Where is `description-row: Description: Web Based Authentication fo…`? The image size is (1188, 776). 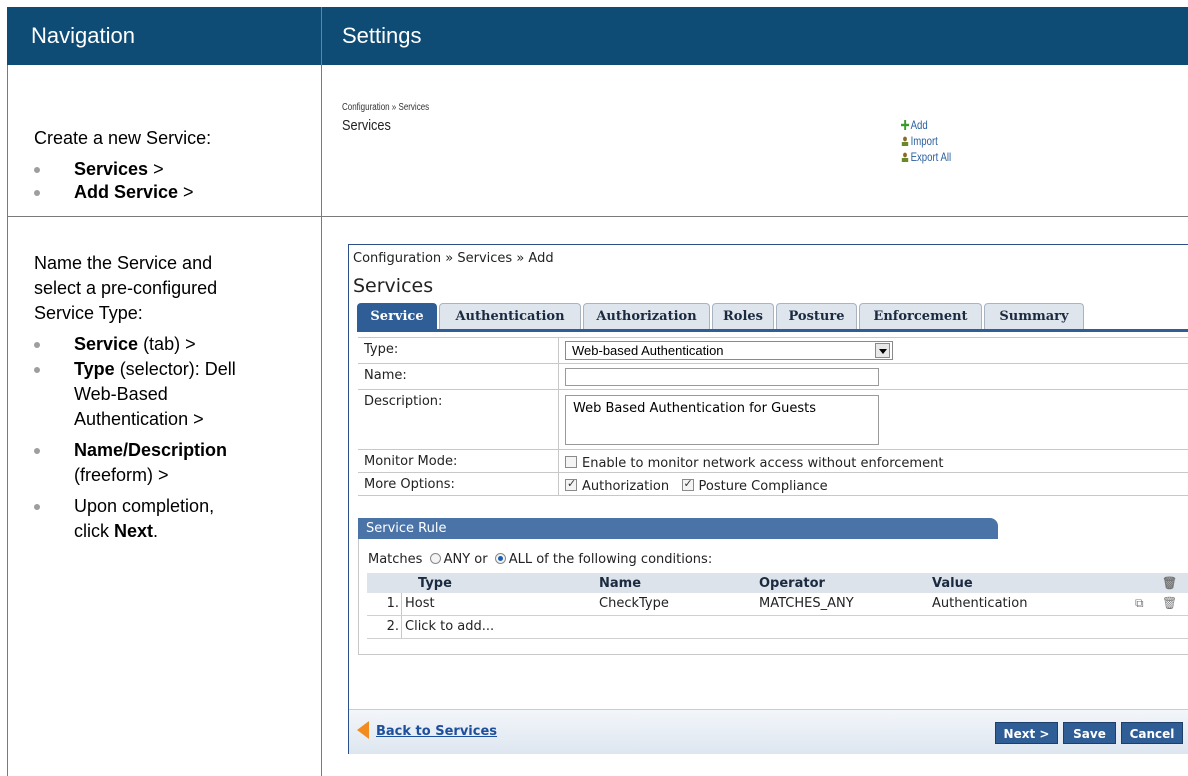 description-row: Description: Web Based Authentication fo… is located at coordinates (773, 420).